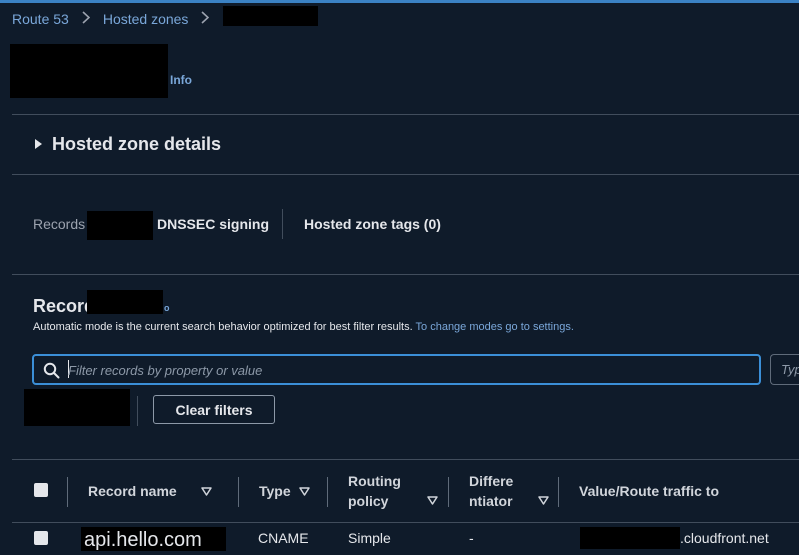 The height and width of the screenshot is (555, 799). I want to click on filter-search-box, so click(396, 369).